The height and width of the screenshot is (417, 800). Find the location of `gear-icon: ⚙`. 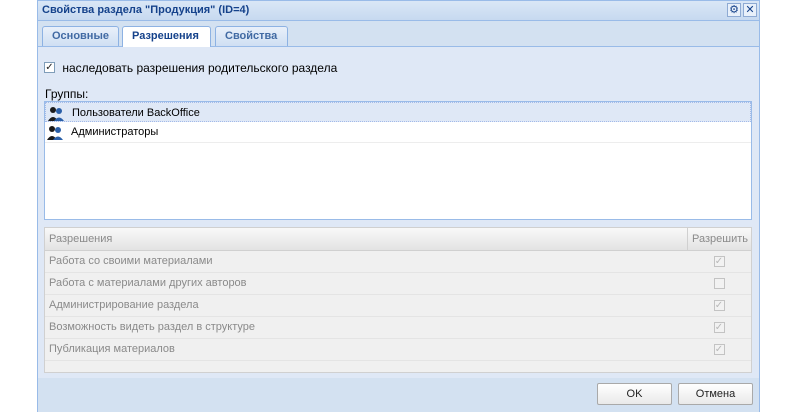

gear-icon: ⚙ is located at coordinates (734, 10).